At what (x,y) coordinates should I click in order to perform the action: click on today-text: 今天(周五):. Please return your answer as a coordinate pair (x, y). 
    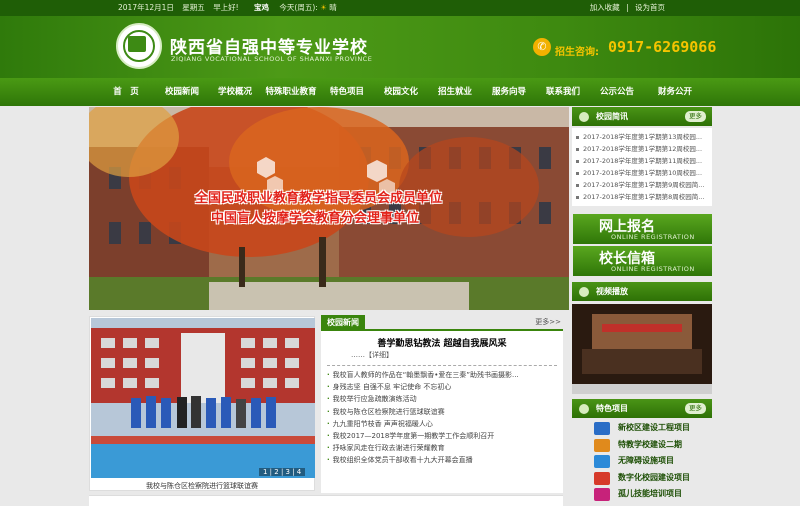
    Looking at the image, I should click on (298, 7).